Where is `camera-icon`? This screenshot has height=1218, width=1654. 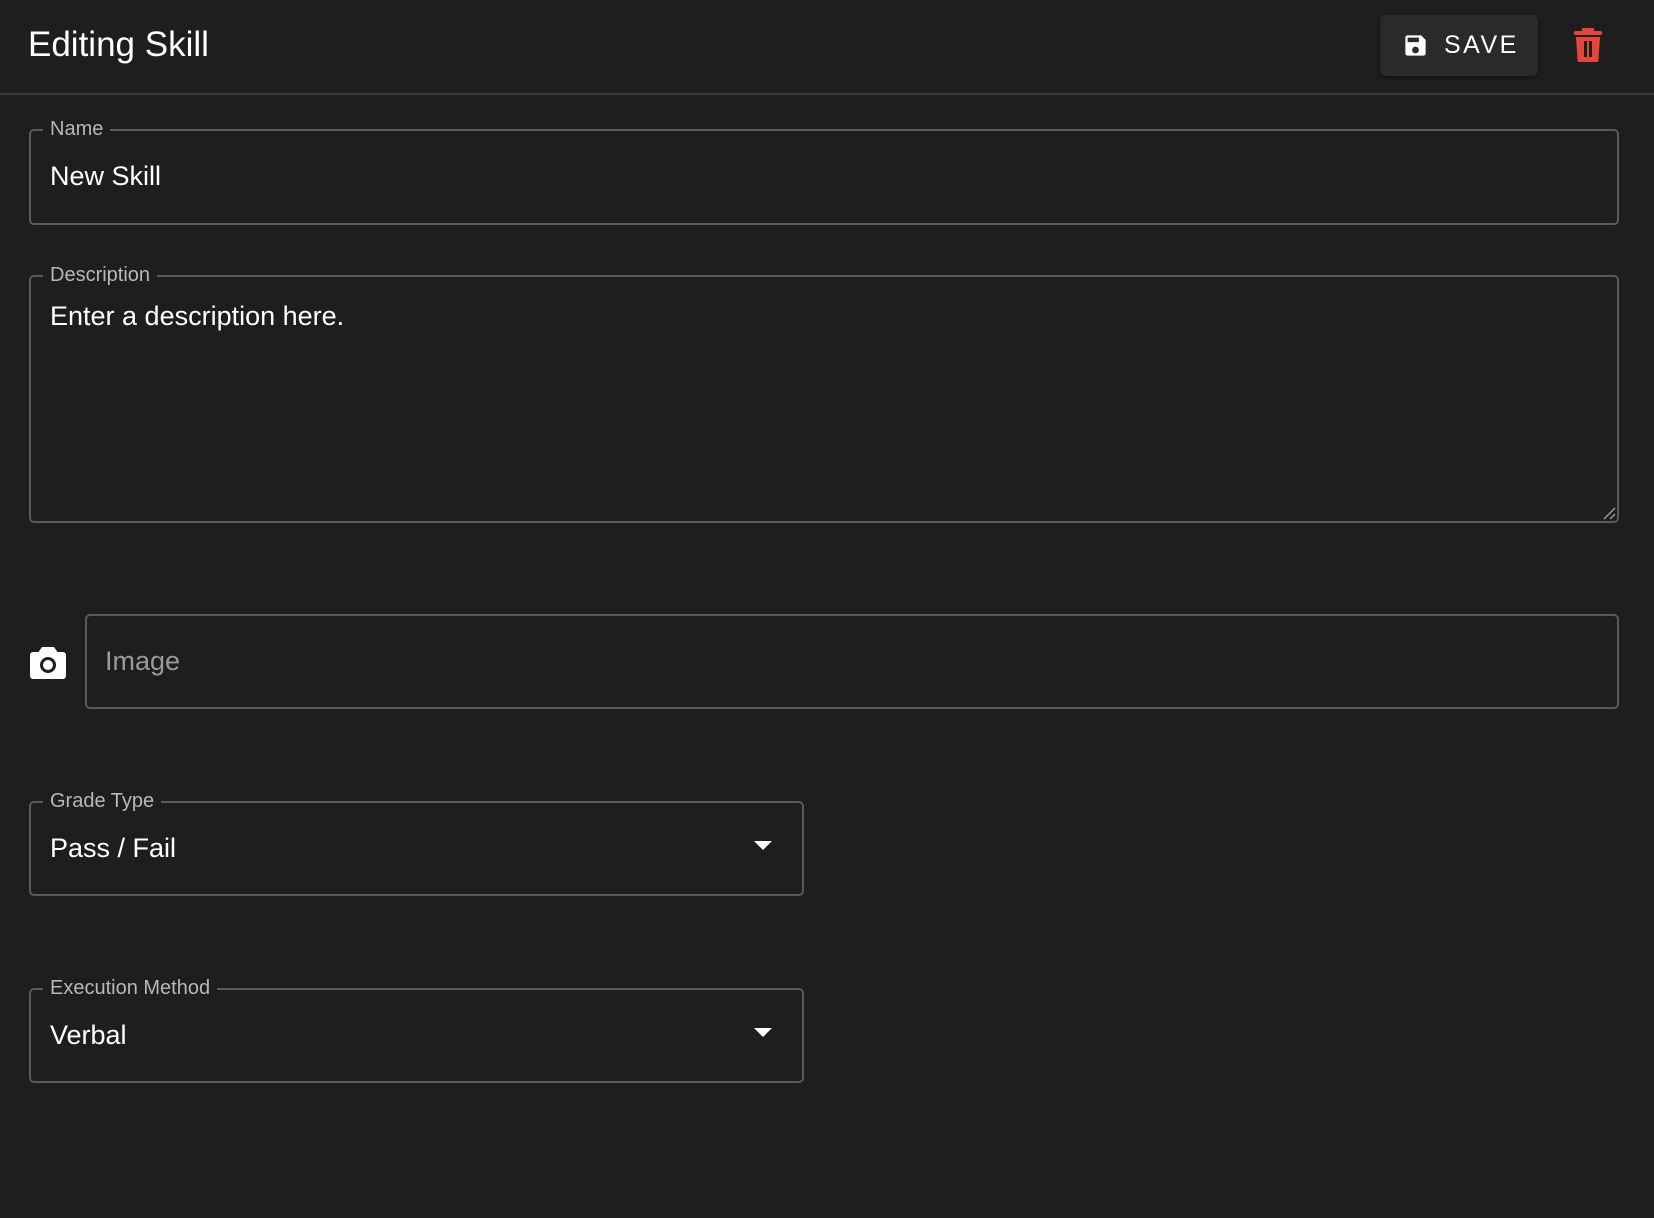 camera-icon is located at coordinates (48, 663).